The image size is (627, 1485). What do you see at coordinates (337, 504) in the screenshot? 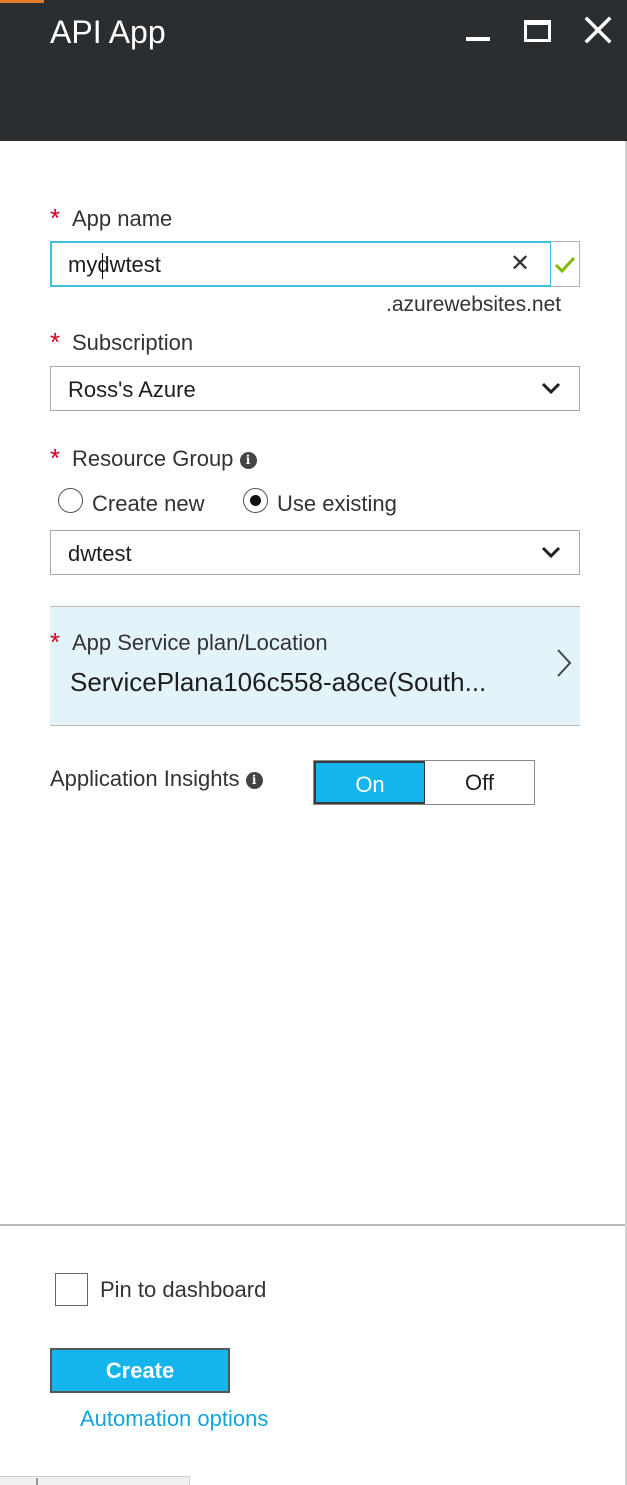
I see `radio-use-existing-label: Use existing` at bounding box center [337, 504].